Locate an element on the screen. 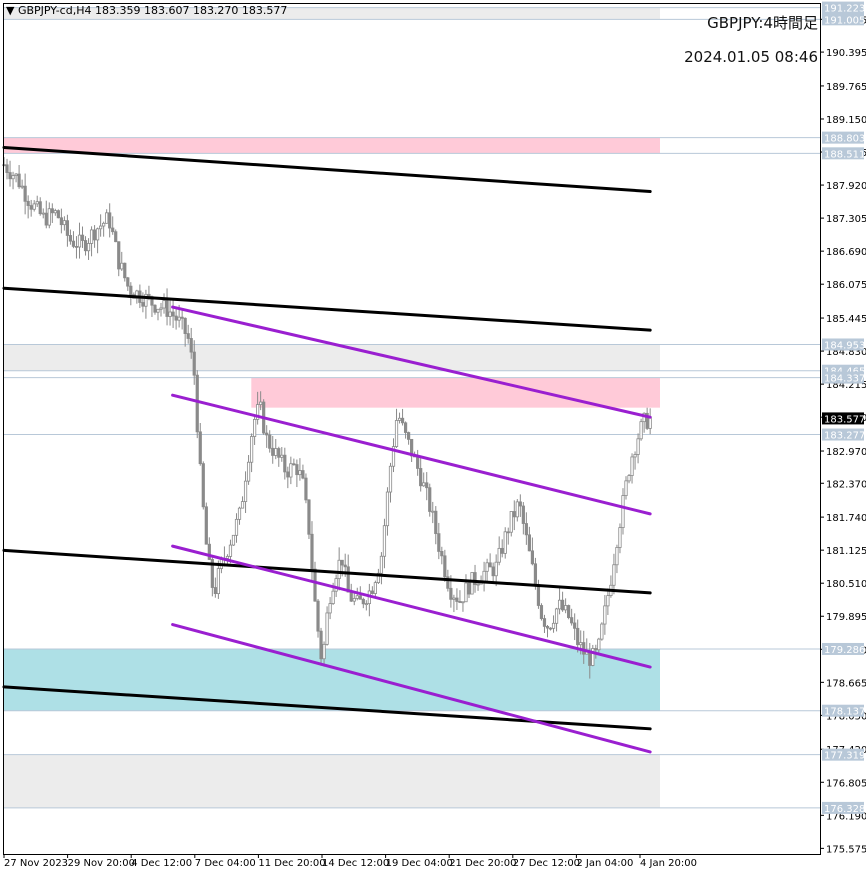 This screenshot has height=874, width=866. y-tick-label: 179.895 is located at coordinates (846, 617).